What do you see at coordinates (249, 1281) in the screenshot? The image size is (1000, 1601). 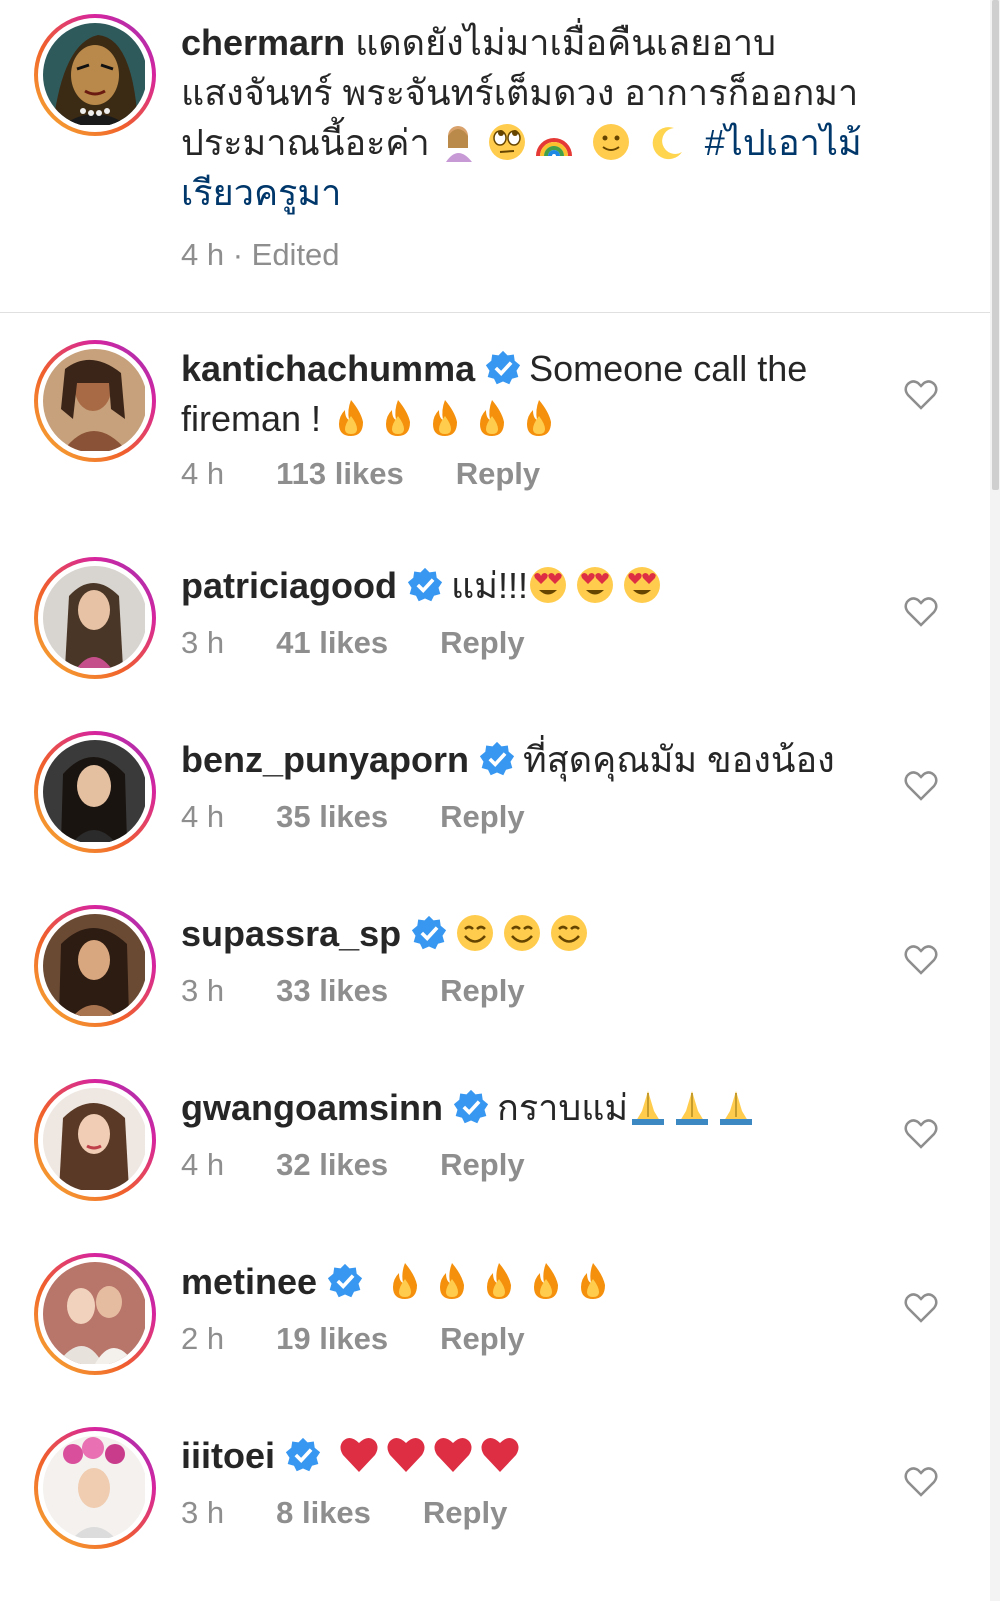 I see `comment-username: metinee` at bounding box center [249, 1281].